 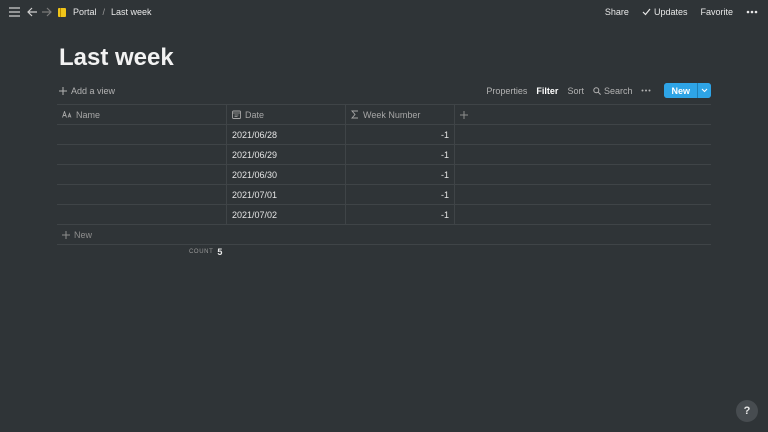 I want to click on page-title: Last week, so click(x=116, y=58).